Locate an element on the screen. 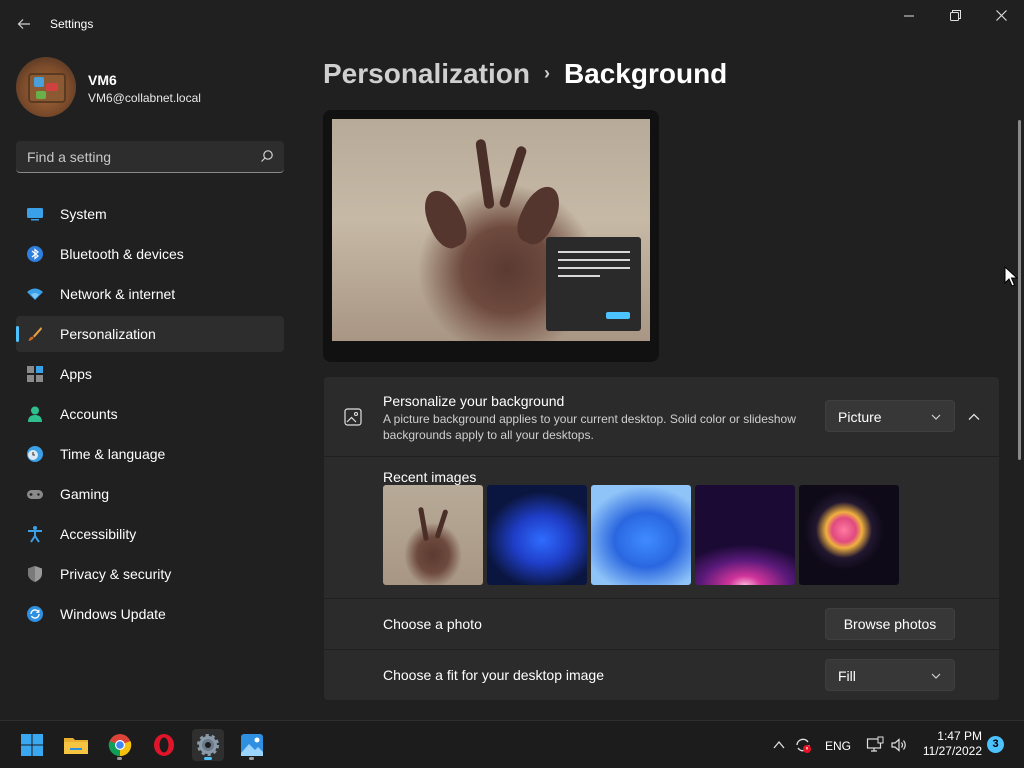 The width and height of the screenshot is (1024, 768). maximize-button is located at coordinates (955, 17).